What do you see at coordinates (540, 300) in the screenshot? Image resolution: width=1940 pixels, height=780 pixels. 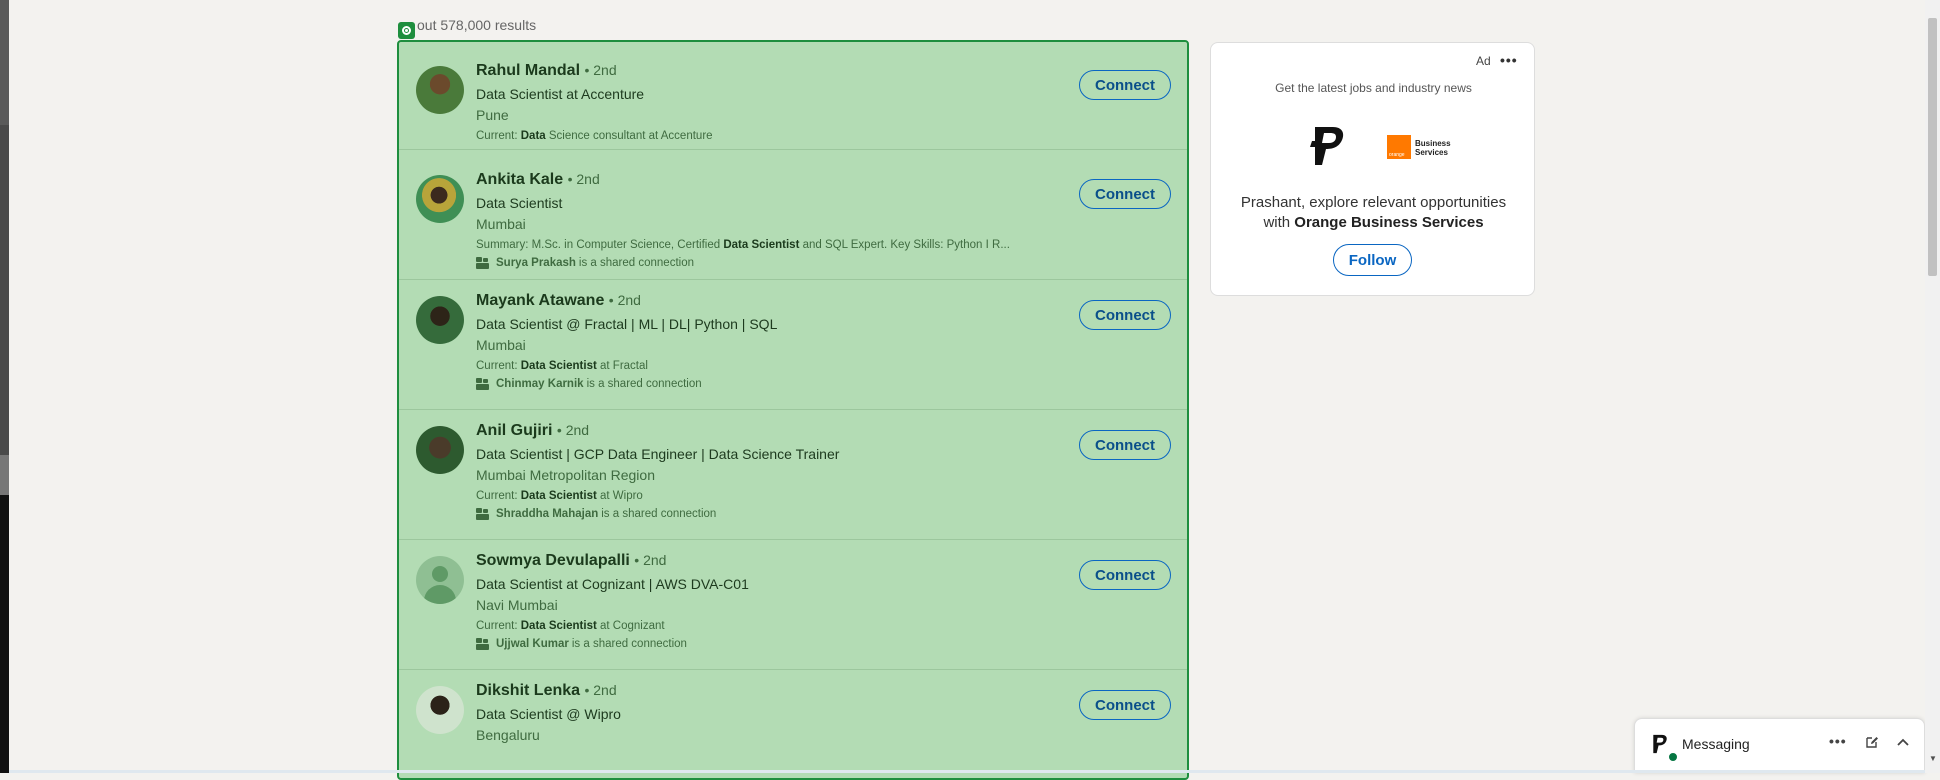 I see `result-name: Mayank Atawane` at bounding box center [540, 300].